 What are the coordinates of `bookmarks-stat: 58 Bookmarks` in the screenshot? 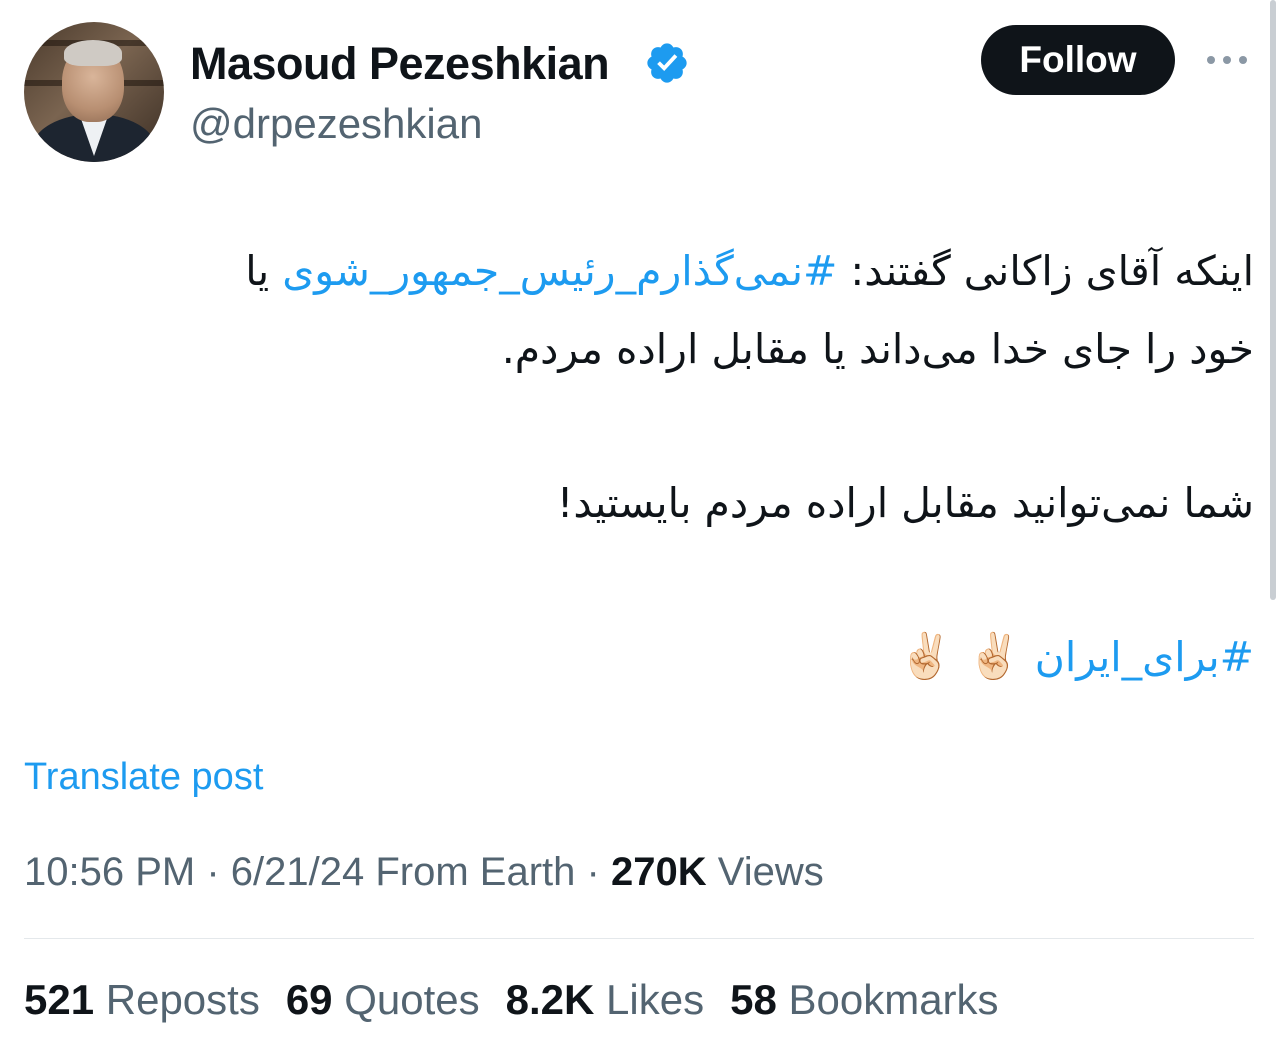 It's located at (864, 1000).